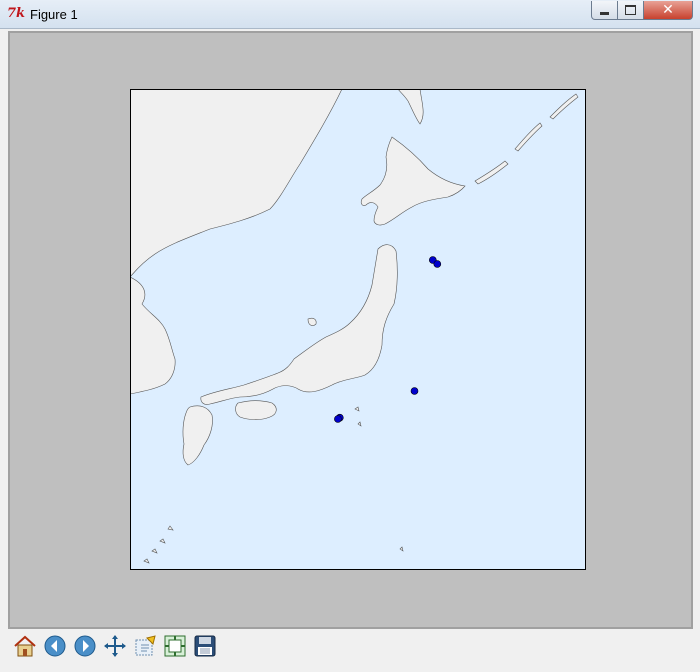 The image size is (700, 672). Describe the element at coordinates (604, 10) in the screenshot. I see `minimize-button` at that location.